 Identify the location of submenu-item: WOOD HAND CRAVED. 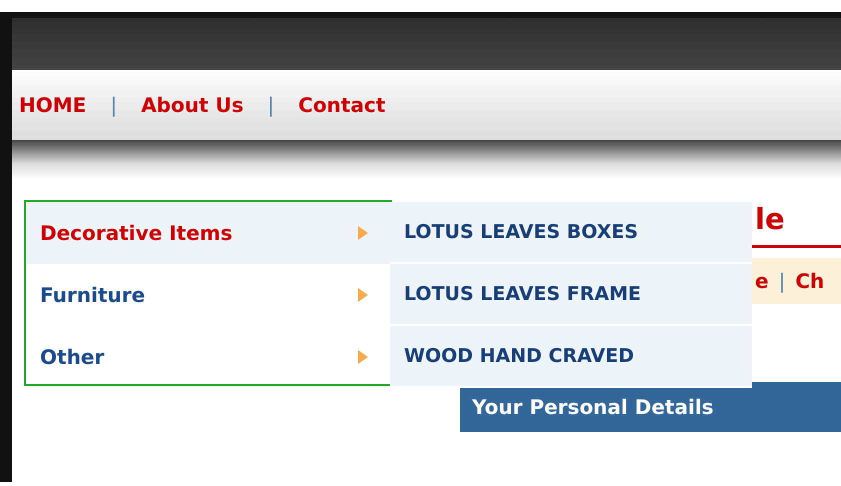
(571, 357).